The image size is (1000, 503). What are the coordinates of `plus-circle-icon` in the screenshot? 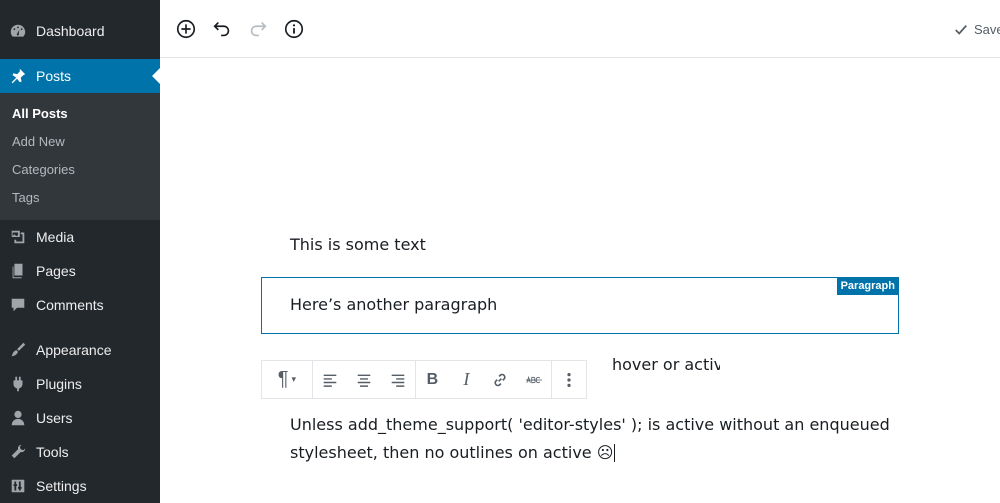 It's located at (186, 29).